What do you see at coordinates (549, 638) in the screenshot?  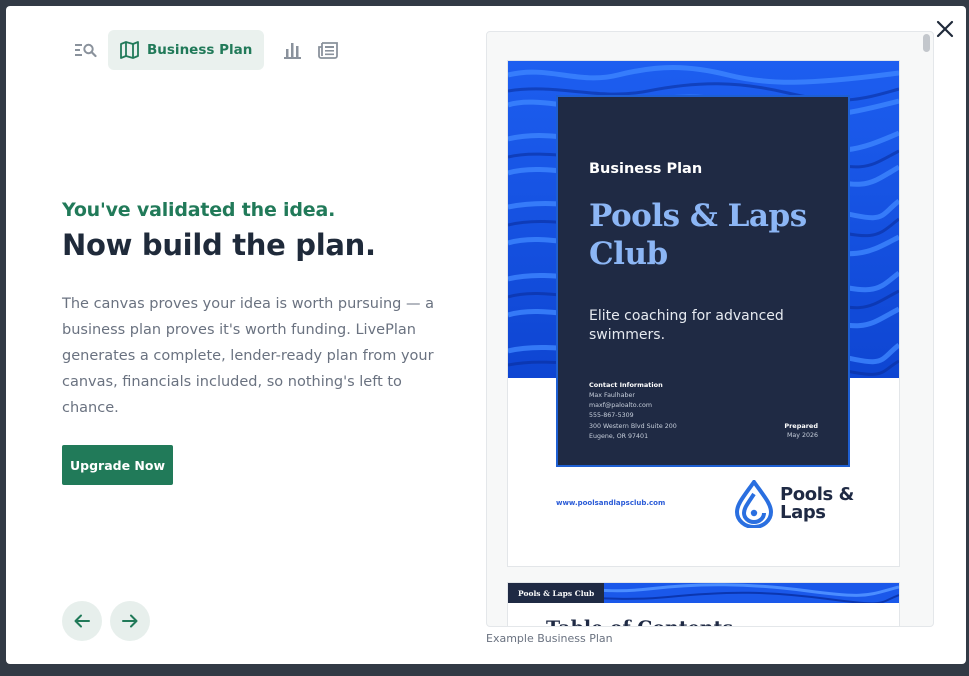 I see `preview-caption: Example Business Plan` at bounding box center [549, 638].